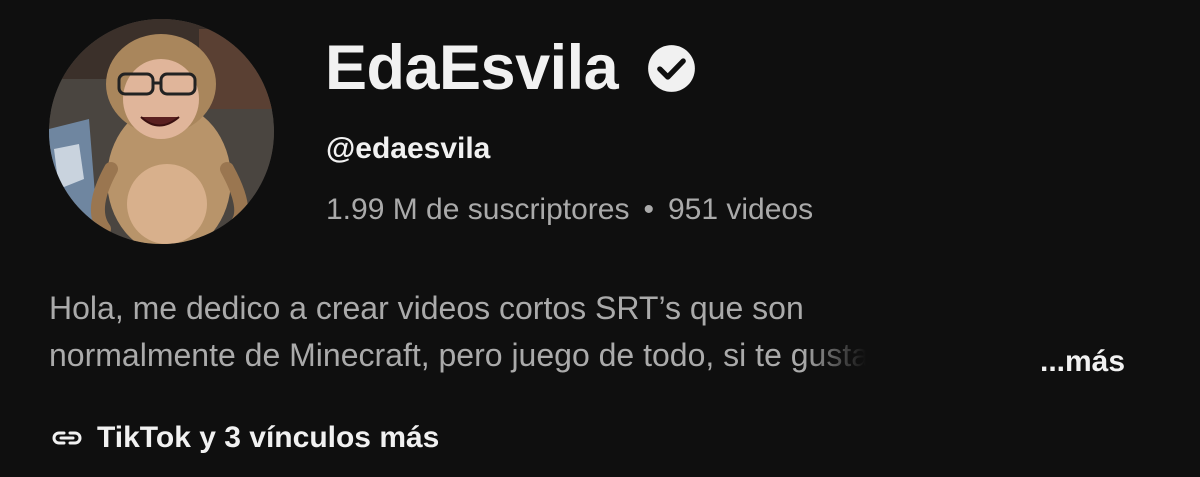 This screenshot has width=1200, height=477. I want to click on avatar-image, so click(161, 131).